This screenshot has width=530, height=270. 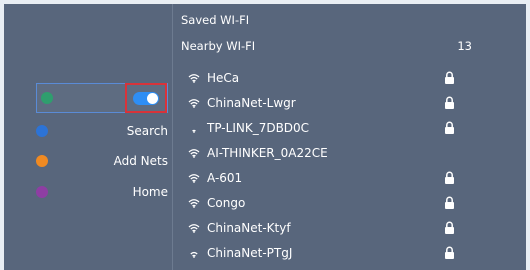 What do you see at coordinates (101, 161) in the screenshot?
I see `sidebar-item-add-nets: Add Nets` at bounding box center [101, 161].